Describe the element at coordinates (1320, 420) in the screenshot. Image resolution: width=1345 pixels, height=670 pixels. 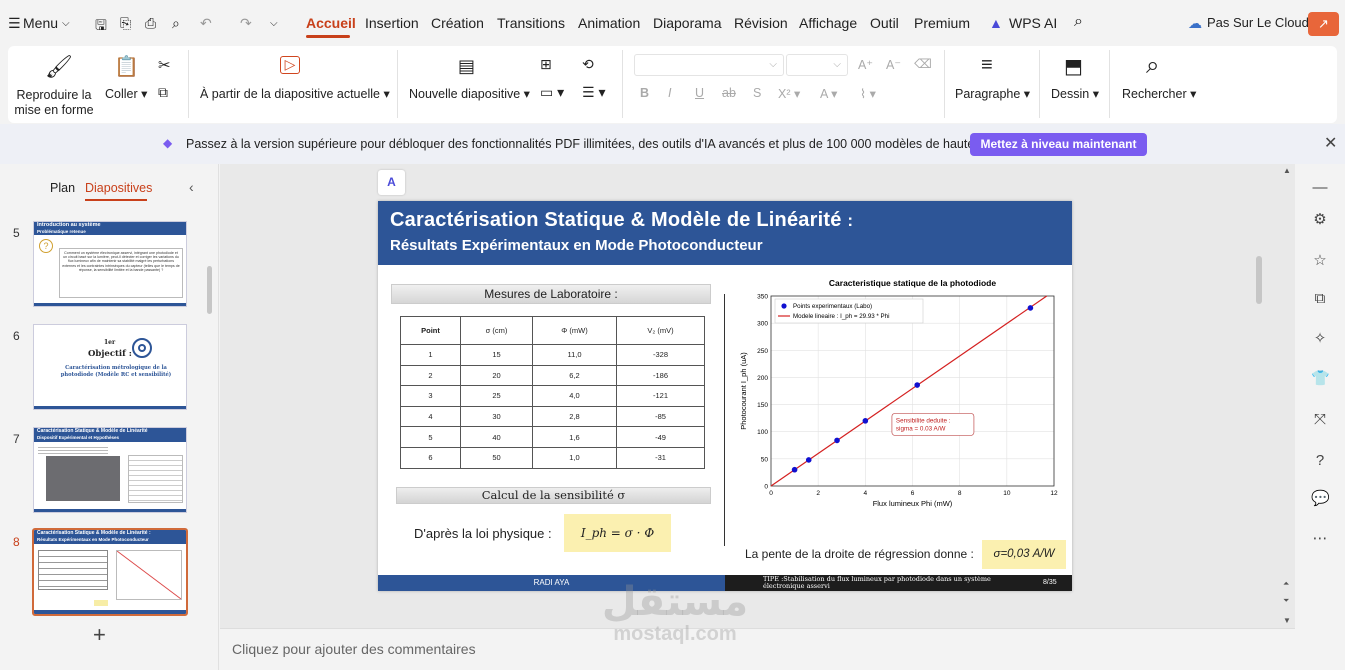
I see `transition-icon: ⤧` at that location.